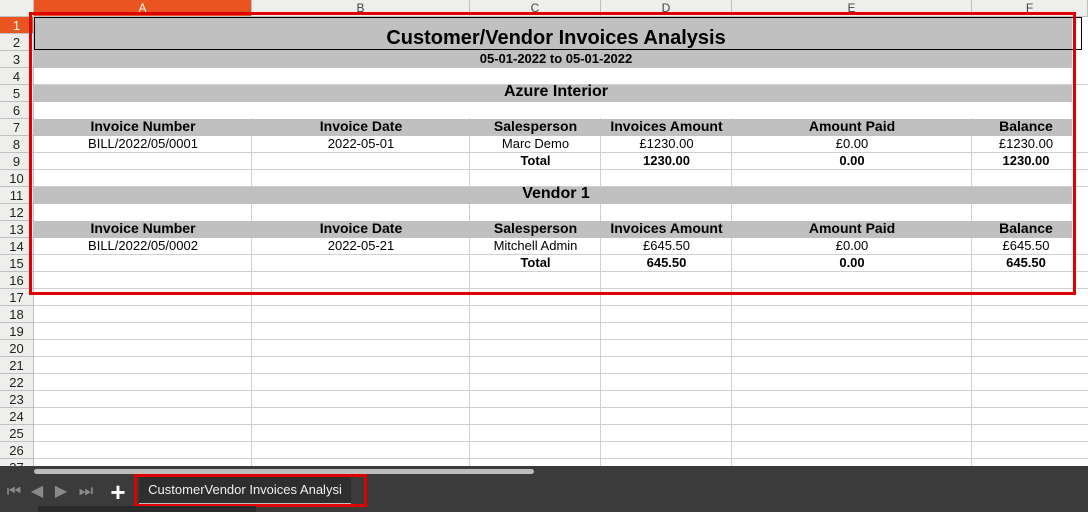  I want to click on row-header-23: 23, so click(17, 399).